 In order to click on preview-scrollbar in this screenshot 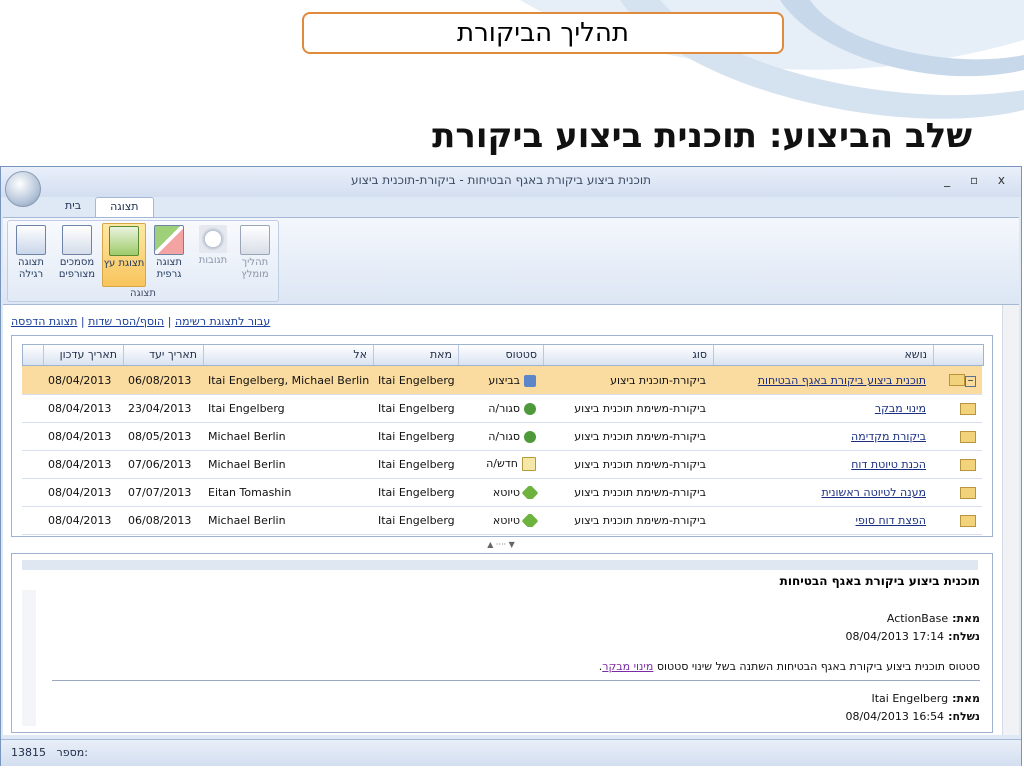, I will do `click(29, 658)`.